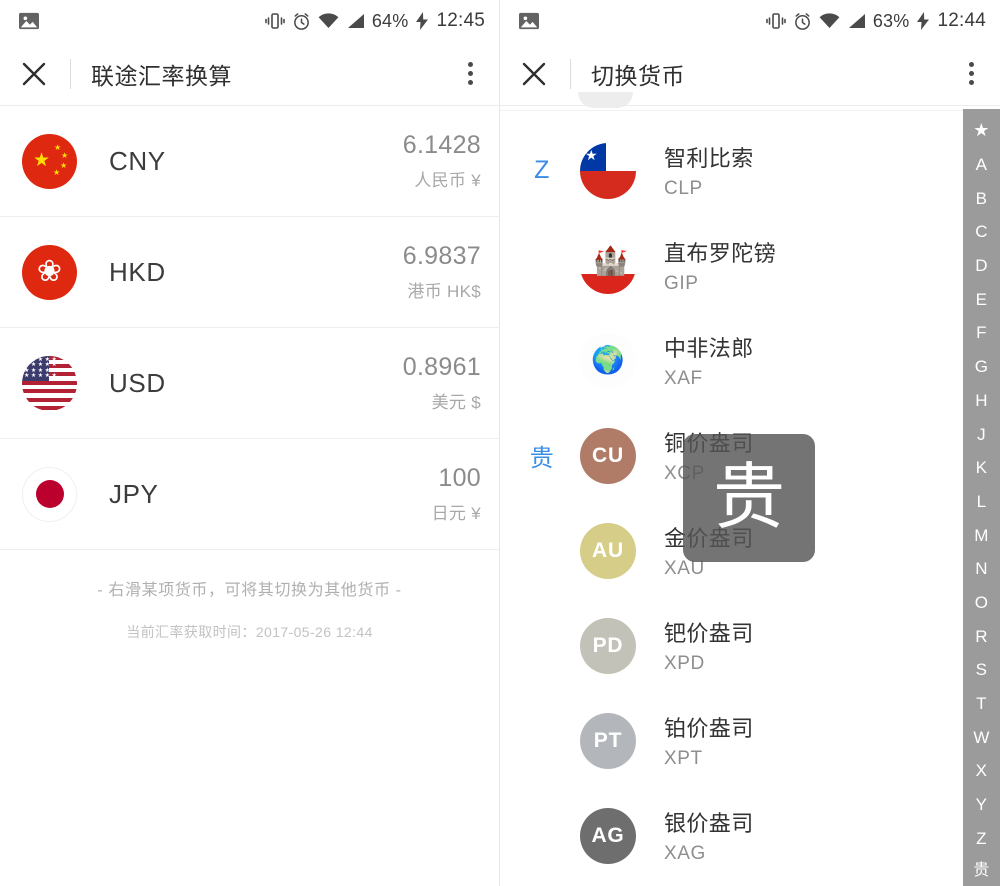 The image size is (1000, 886). What do you see at coordinates (891, 20) in the screenshot?
I see `battery-percent-label: 63%` at bounding box center [891, 20].